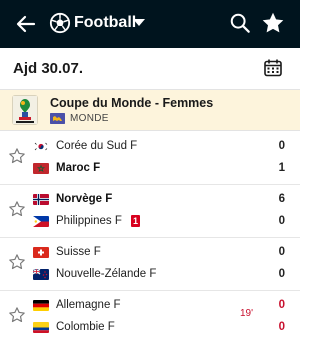  I want to click on team-score: 6, so click(281, 199).